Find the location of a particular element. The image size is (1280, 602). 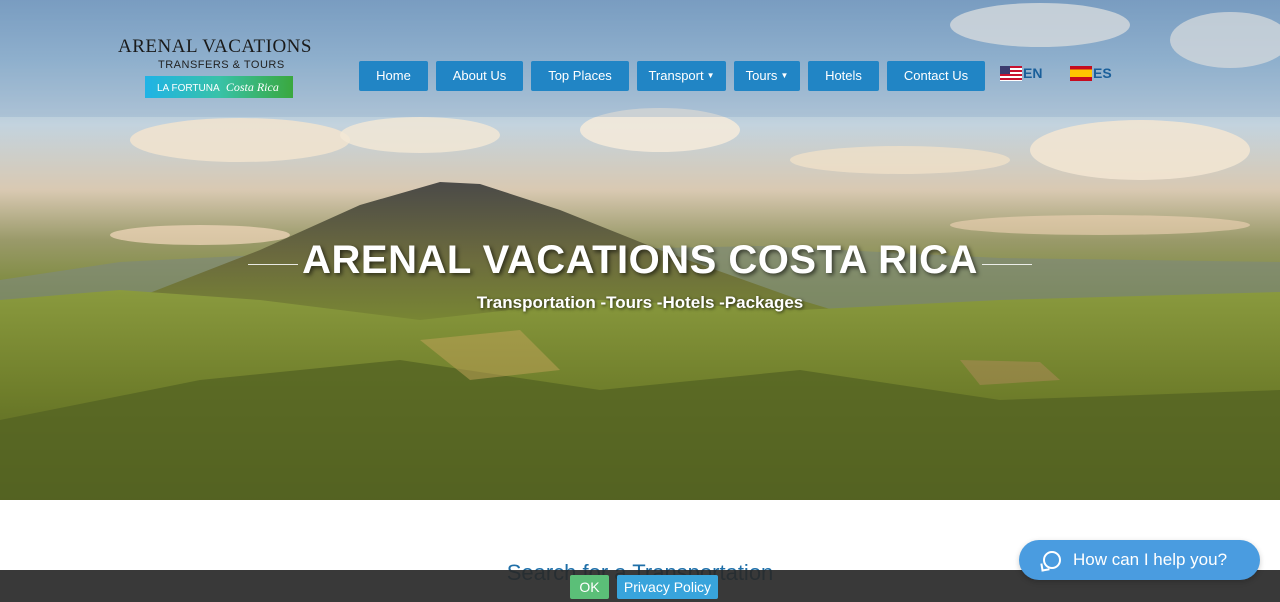

whatsapp-chat-button: How can I help you? is located at coordinates (1139, 560).